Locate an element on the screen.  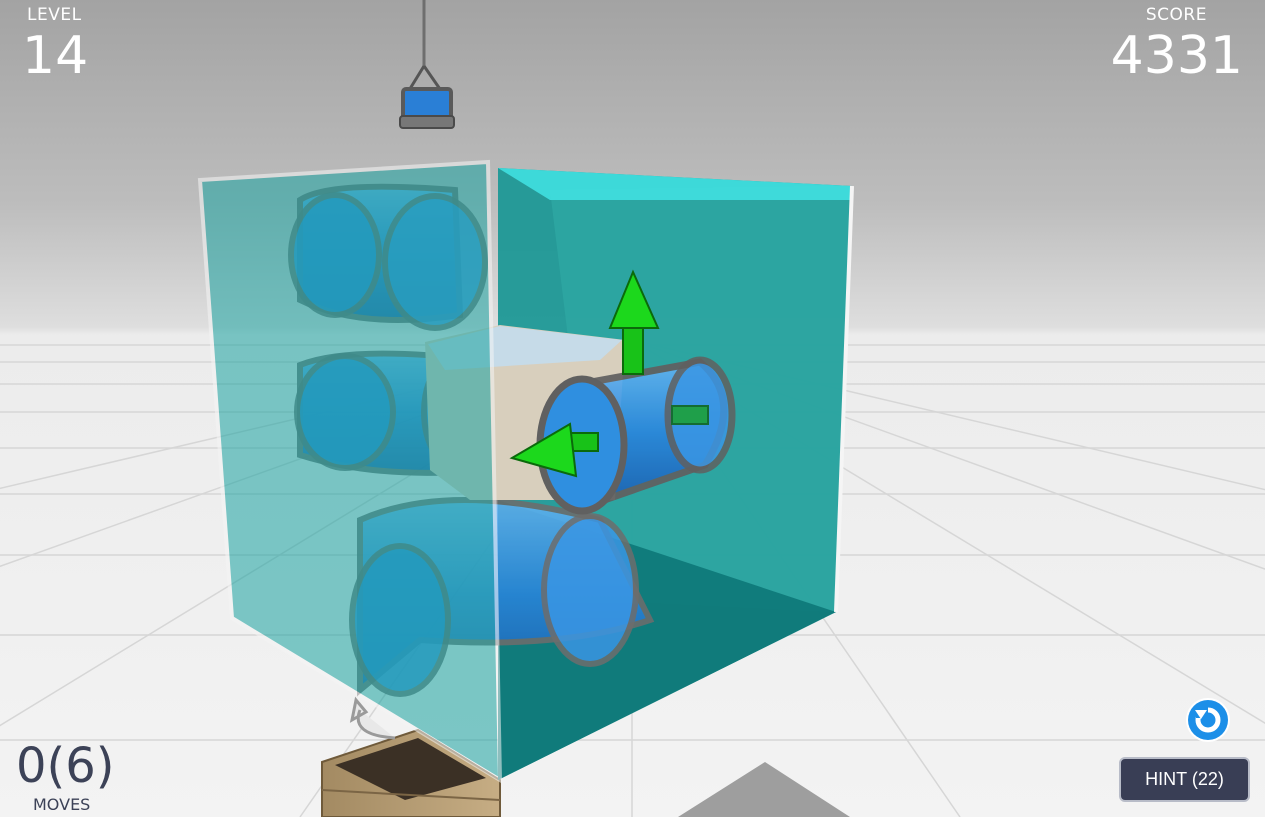
score-label: SCORE is located at coordinates (1176, 15).